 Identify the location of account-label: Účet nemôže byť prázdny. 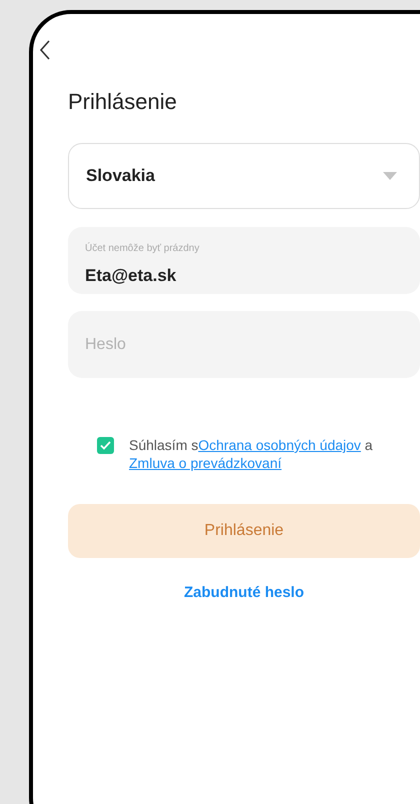
(142, 249).